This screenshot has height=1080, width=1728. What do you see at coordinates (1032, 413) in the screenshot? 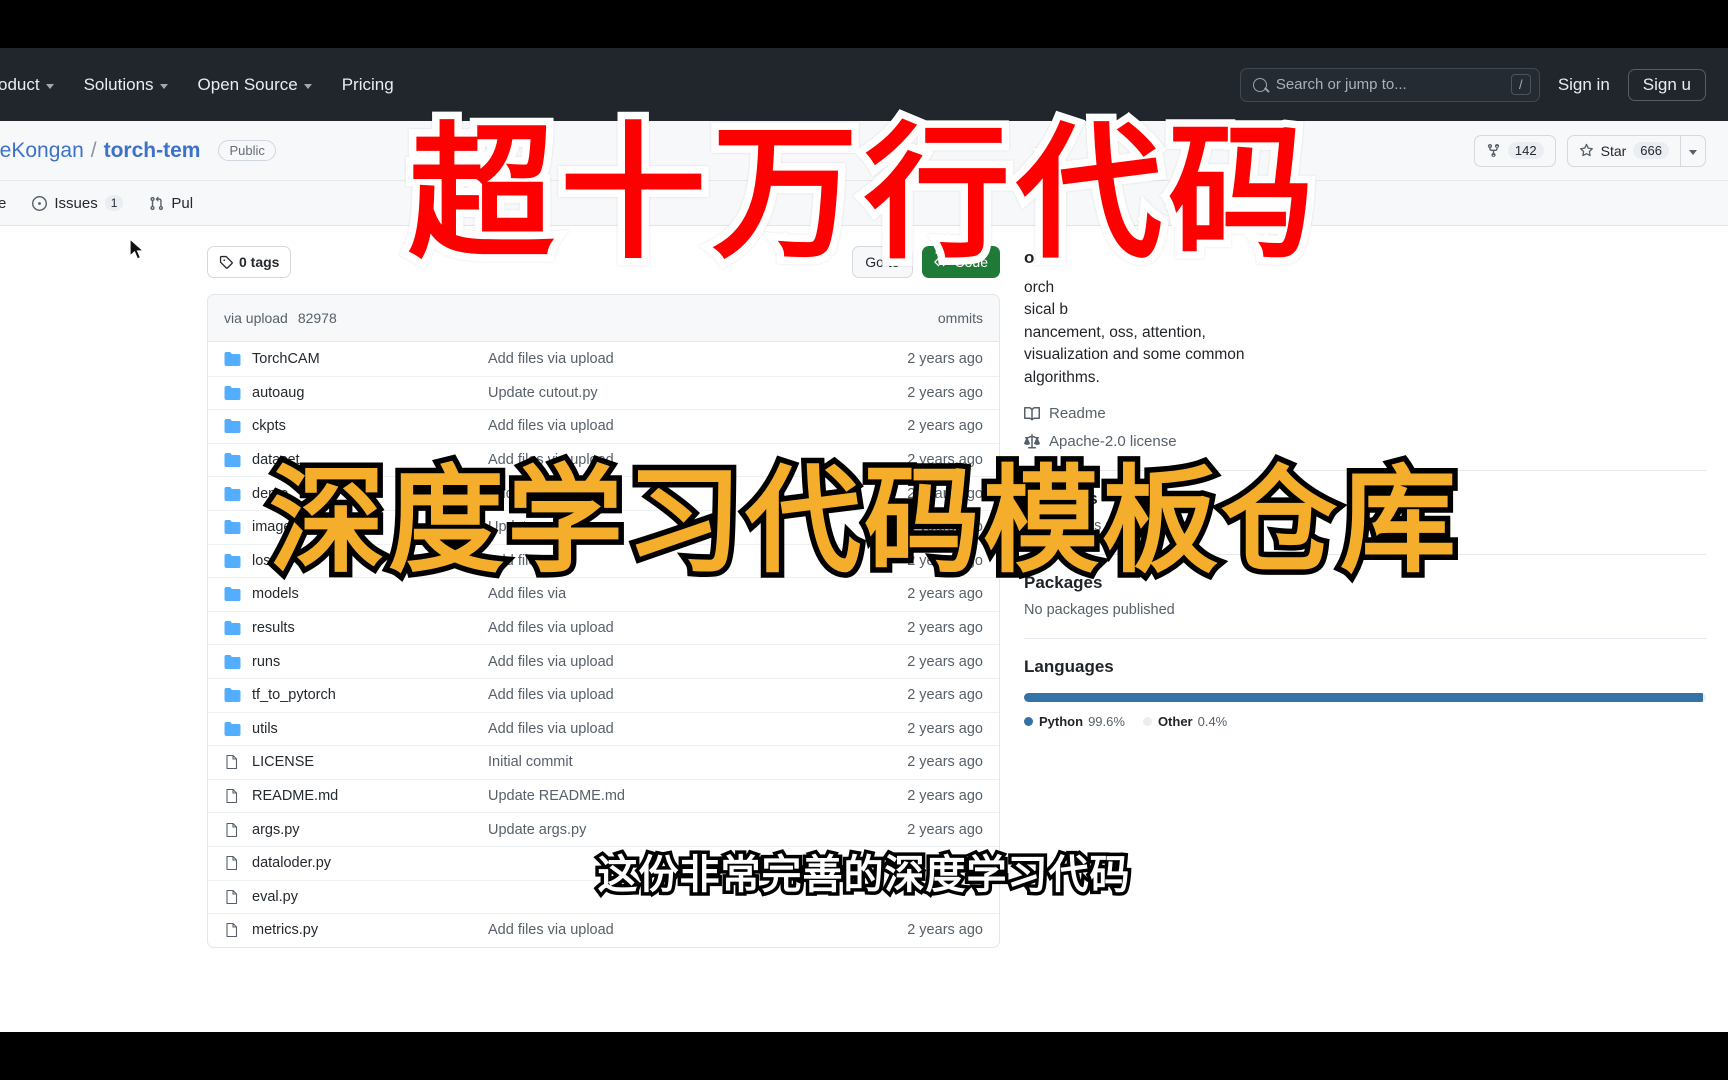
I see `book-icon` at bounding box center [1032, 413].